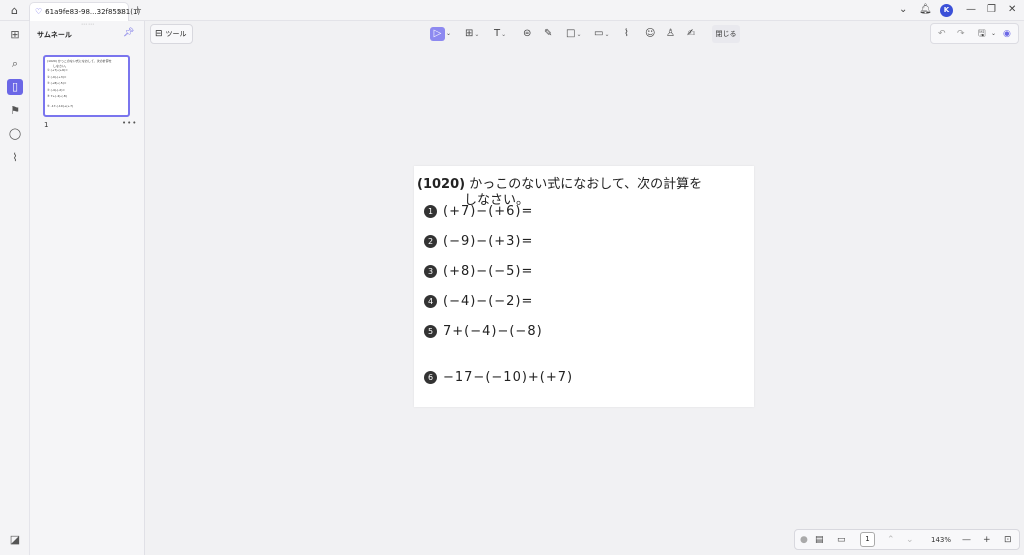  I want to click on attachment-icon: ⌇, so click(15, 158).